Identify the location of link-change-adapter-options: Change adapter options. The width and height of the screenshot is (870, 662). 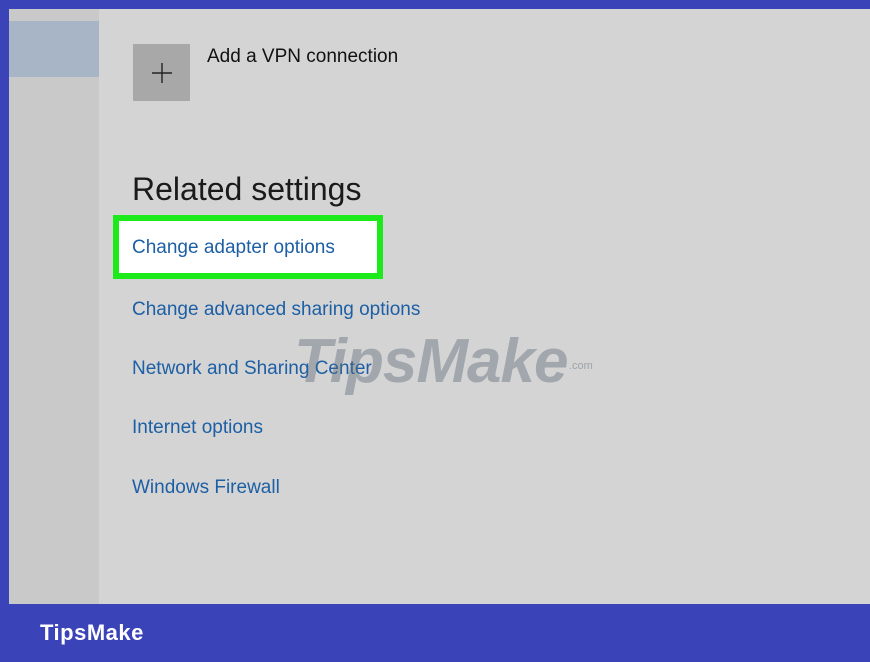
(233, 248).